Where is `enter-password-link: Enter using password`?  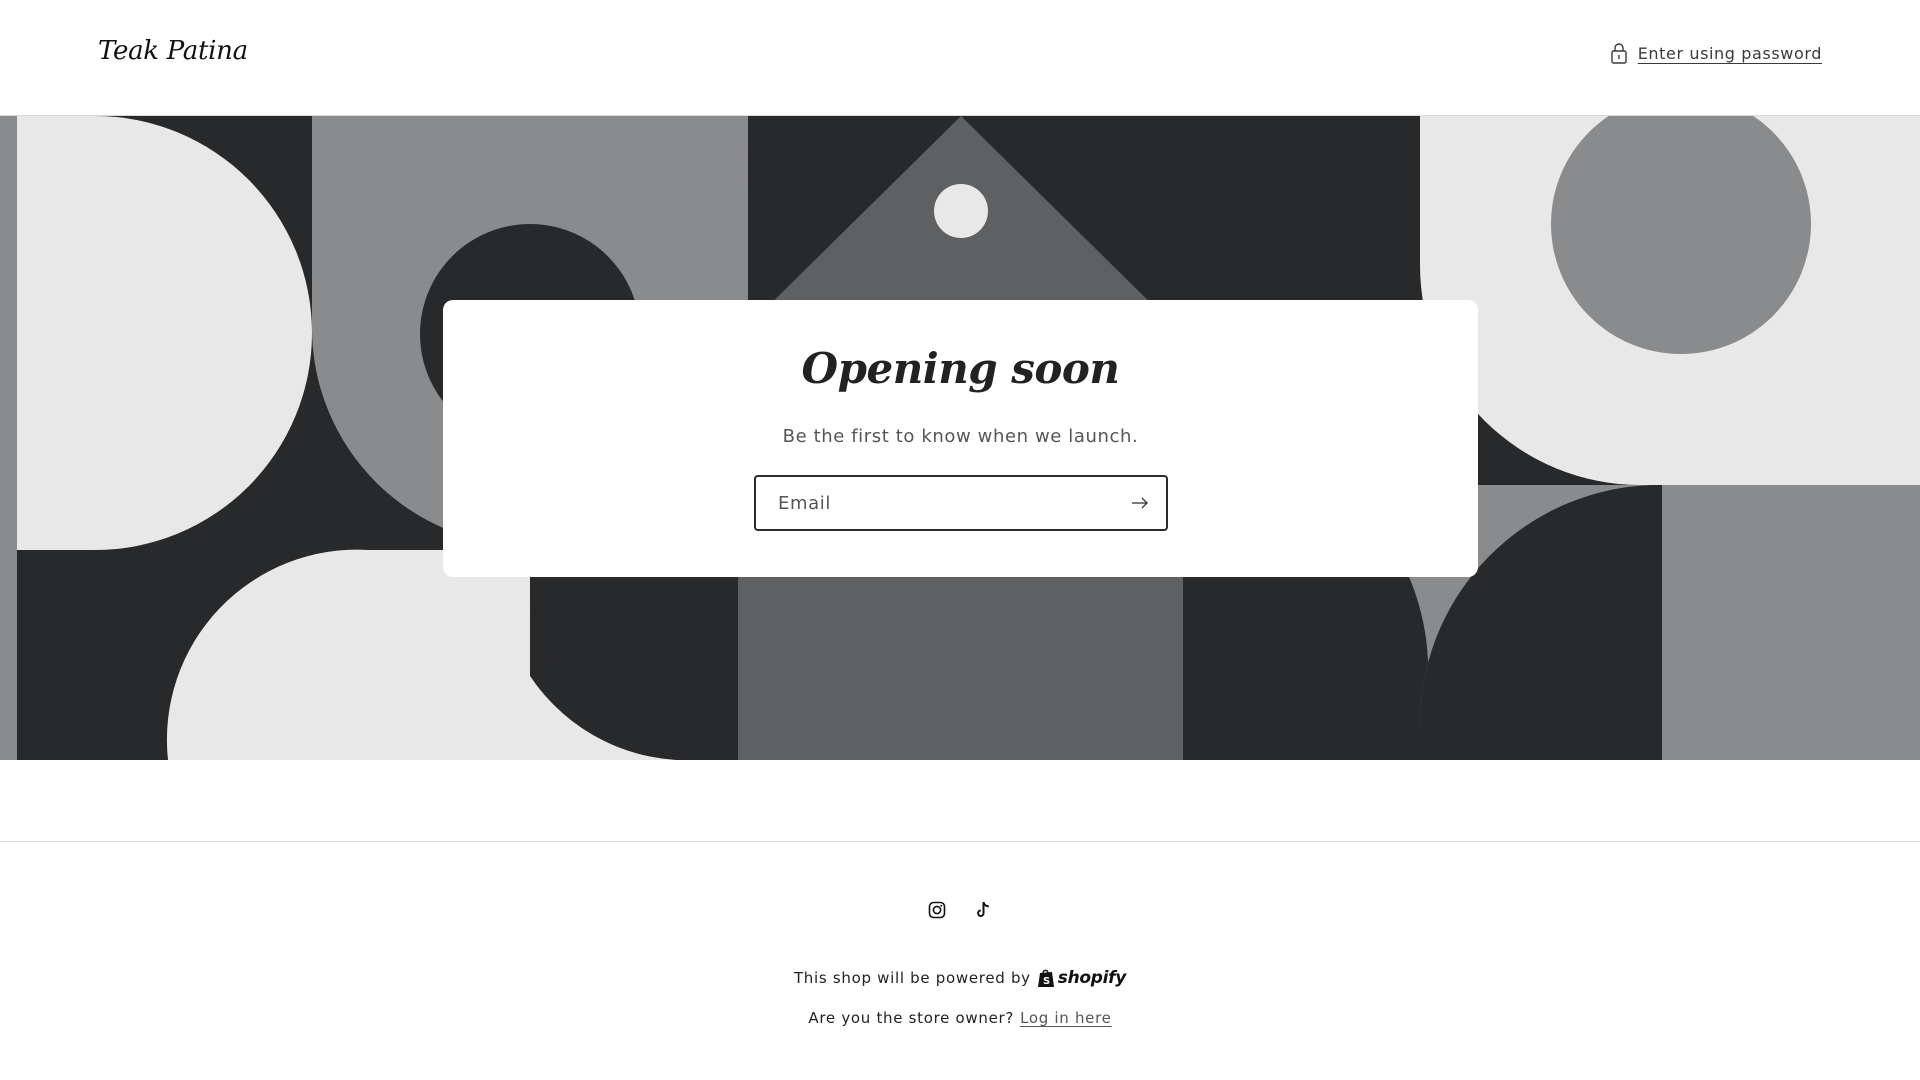 enter-password-link: Enter using password is located at coordinates (1716, 53).